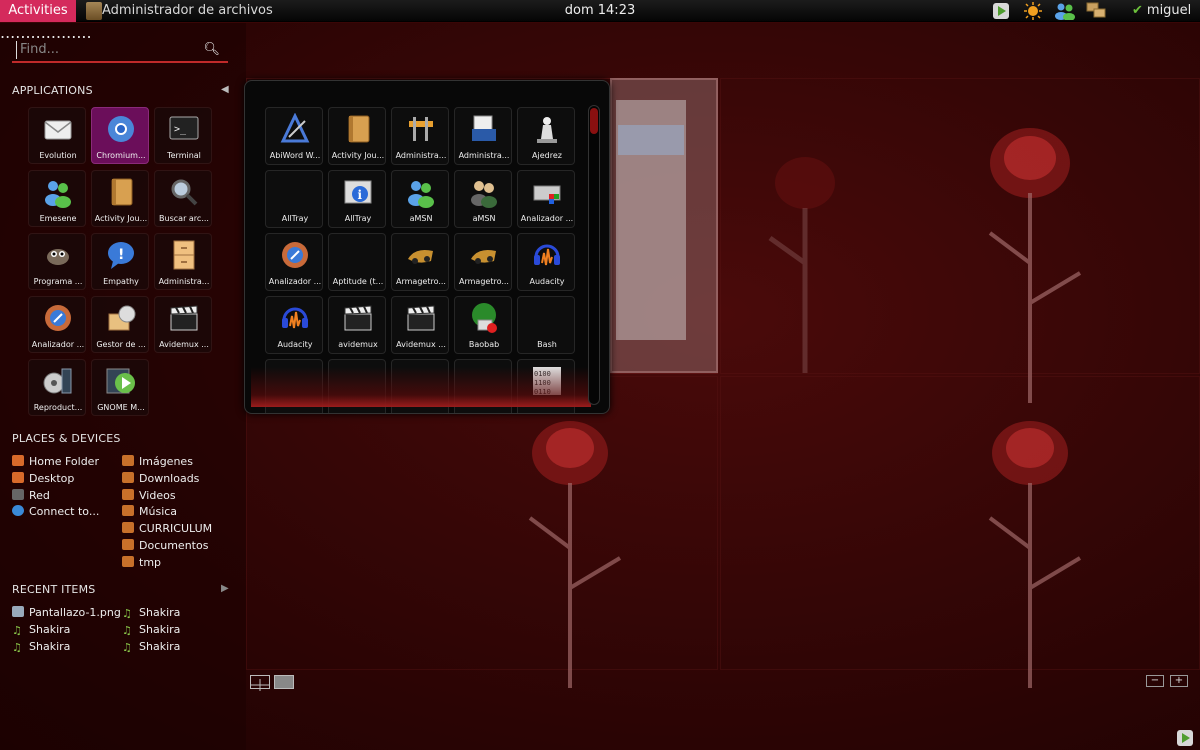  I want to click on recent-label: Shakira, so click(50, 646).